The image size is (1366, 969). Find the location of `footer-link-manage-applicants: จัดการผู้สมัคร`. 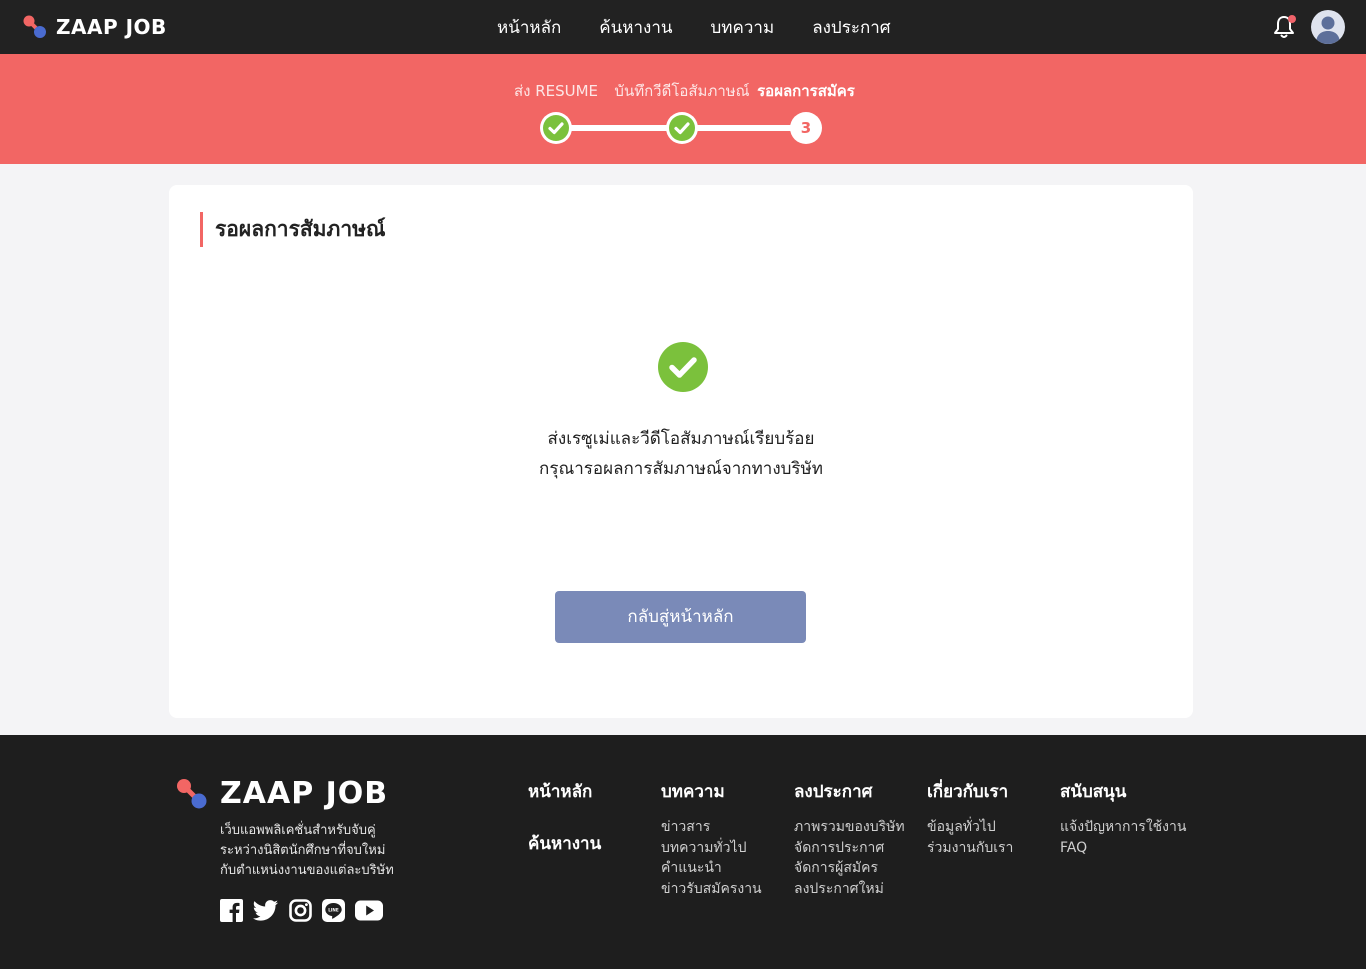

footer-link-manage-applicants: จัดการผู้สมัคร is located at coordinates (849, 868).